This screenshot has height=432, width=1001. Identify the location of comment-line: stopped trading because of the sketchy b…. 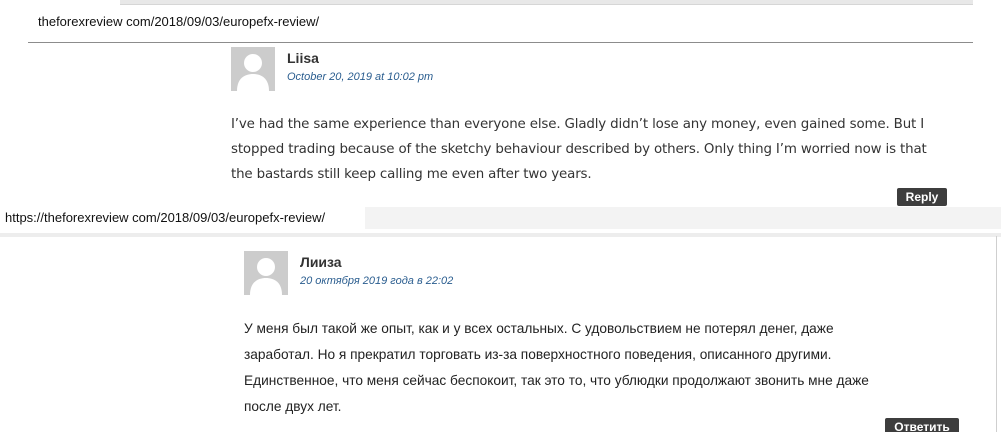
(579, 149).